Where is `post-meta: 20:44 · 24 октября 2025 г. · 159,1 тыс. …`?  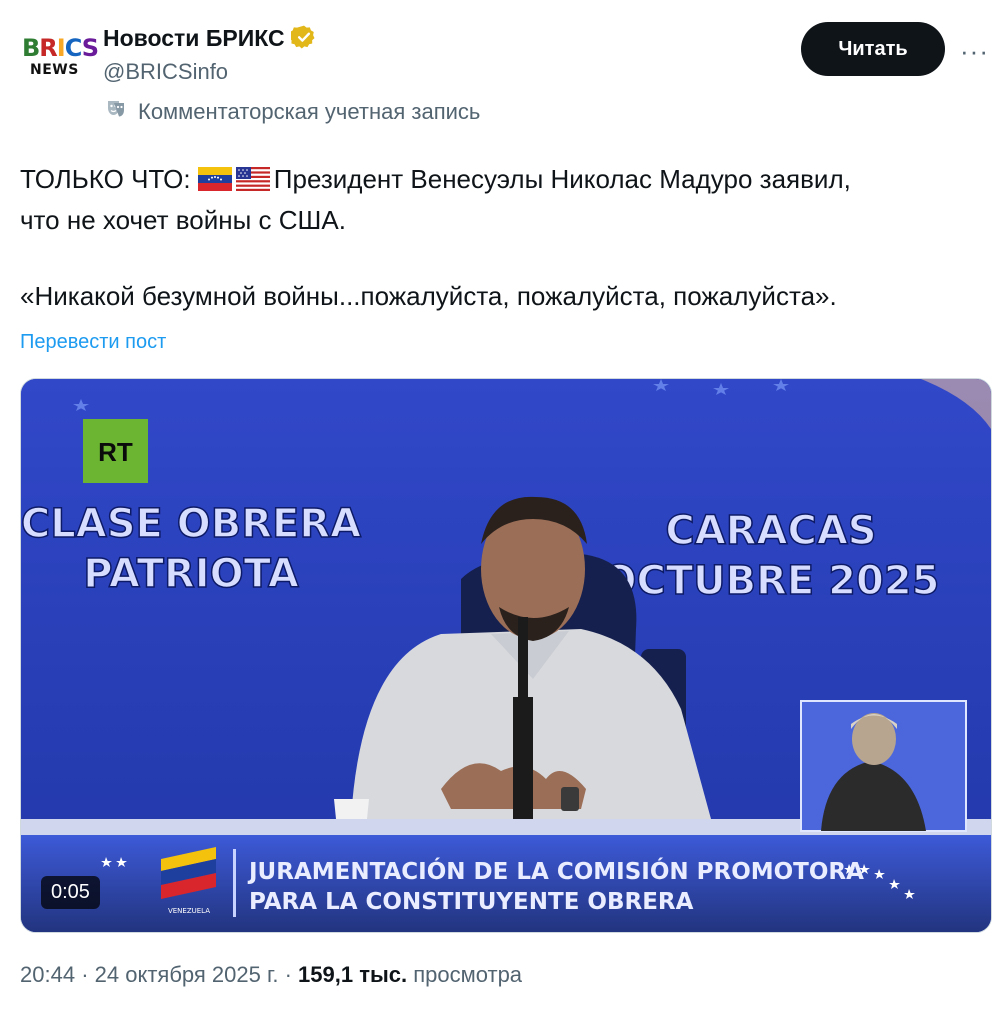
post-meta: 20:44 · 24 октября 2025 г. · 159,1 тыс. … is located at coordinates (271, 975).